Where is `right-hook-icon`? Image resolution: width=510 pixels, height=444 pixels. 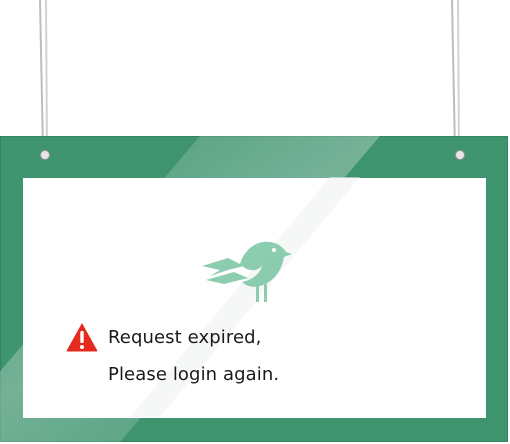
right-hook-icon is located at coordinates (460, 155).